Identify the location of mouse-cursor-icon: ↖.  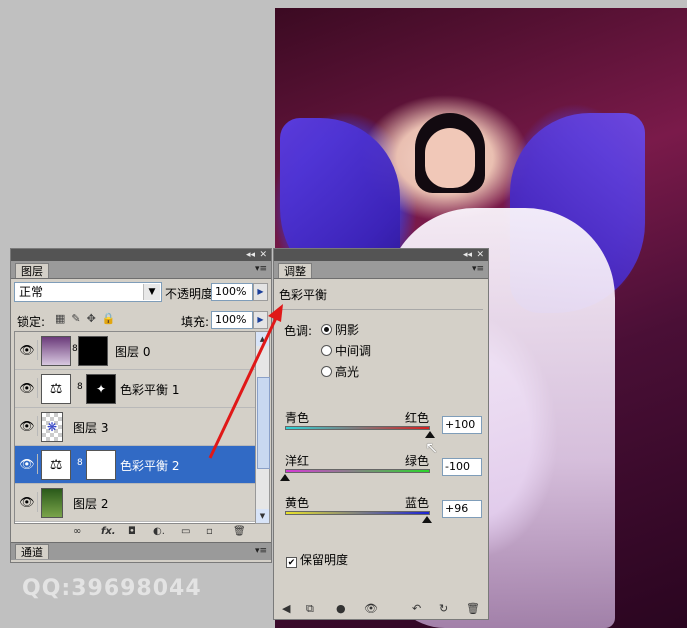
(432, 447).